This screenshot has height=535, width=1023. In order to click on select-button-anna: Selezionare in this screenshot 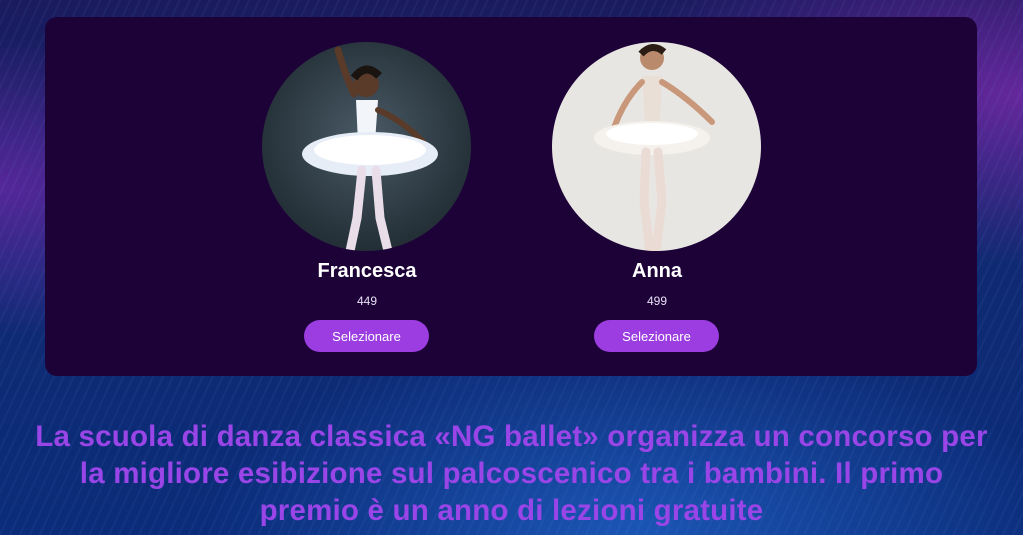, I will do `click(656, 336)`.